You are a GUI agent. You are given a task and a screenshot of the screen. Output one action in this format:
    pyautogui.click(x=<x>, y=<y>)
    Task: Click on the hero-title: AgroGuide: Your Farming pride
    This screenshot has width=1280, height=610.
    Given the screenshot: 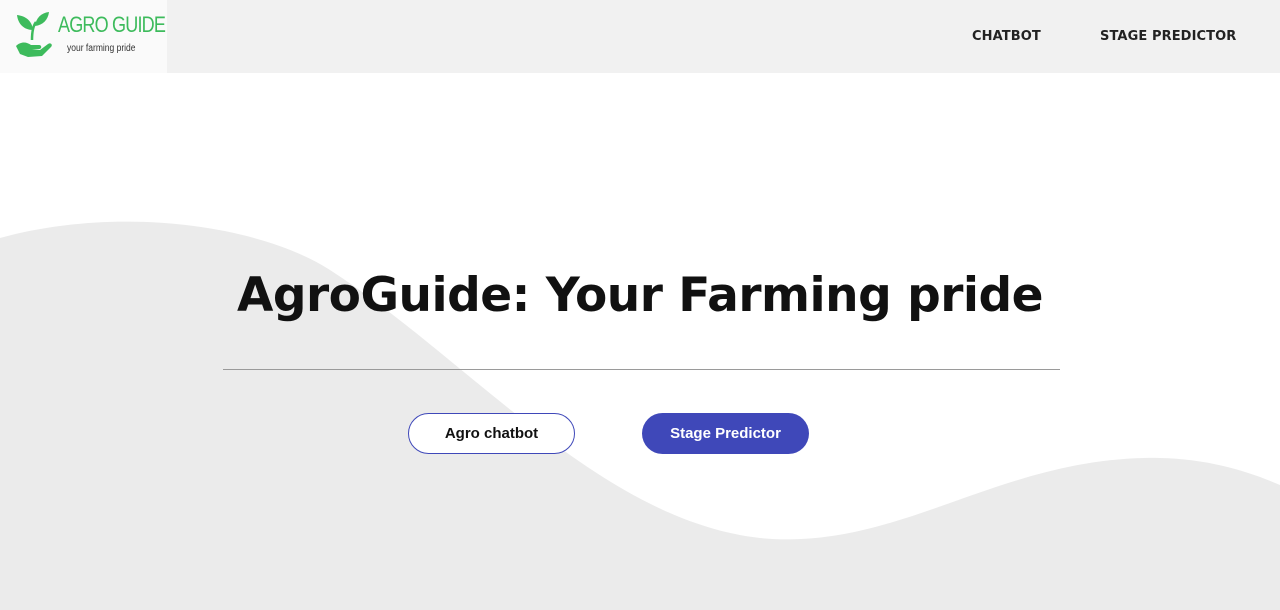 What is the action you would take?
    pyautogui.click(x=640, y=295)
    